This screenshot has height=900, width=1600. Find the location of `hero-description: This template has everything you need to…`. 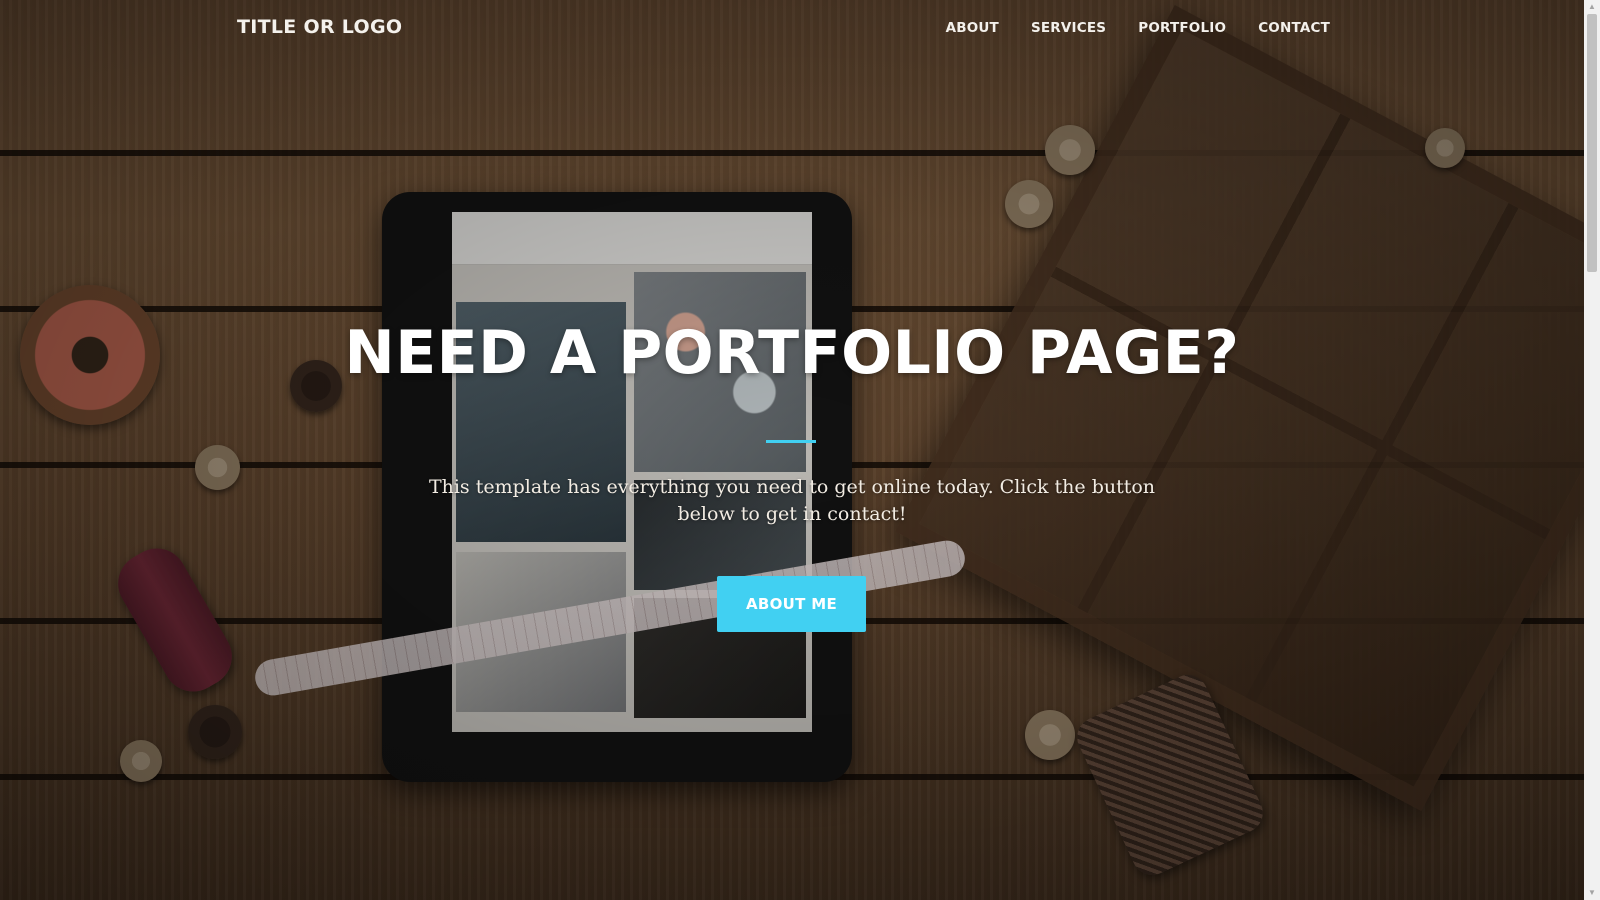

hero-description: This template has everything you need to… is located at coordinates (792, 500).